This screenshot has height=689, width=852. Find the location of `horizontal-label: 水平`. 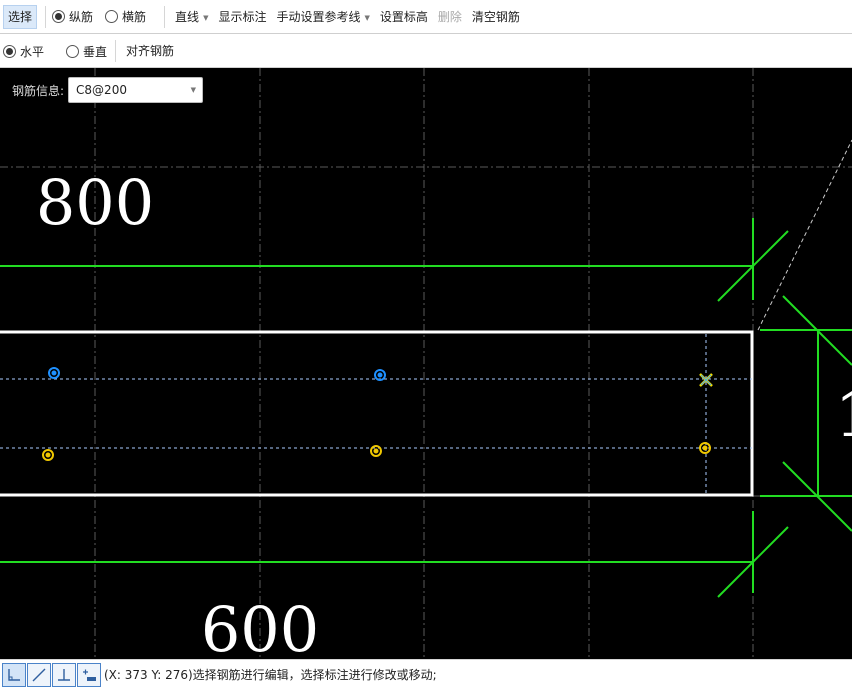

horizontal-label: 水平 is located at coordinates (32, 51).